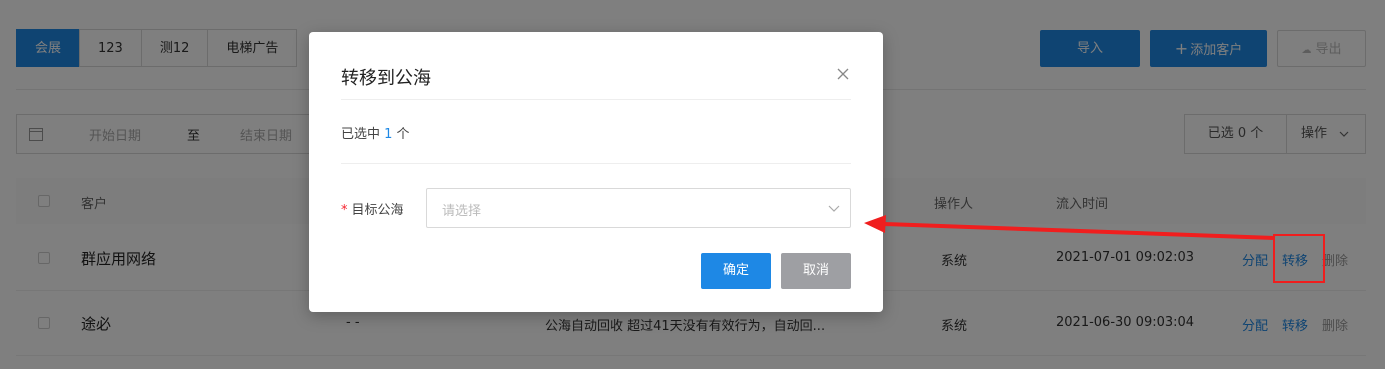  Describe the element at coordinates (1070, 227) in the screenshot. I see `annotation-arrow` at that location.